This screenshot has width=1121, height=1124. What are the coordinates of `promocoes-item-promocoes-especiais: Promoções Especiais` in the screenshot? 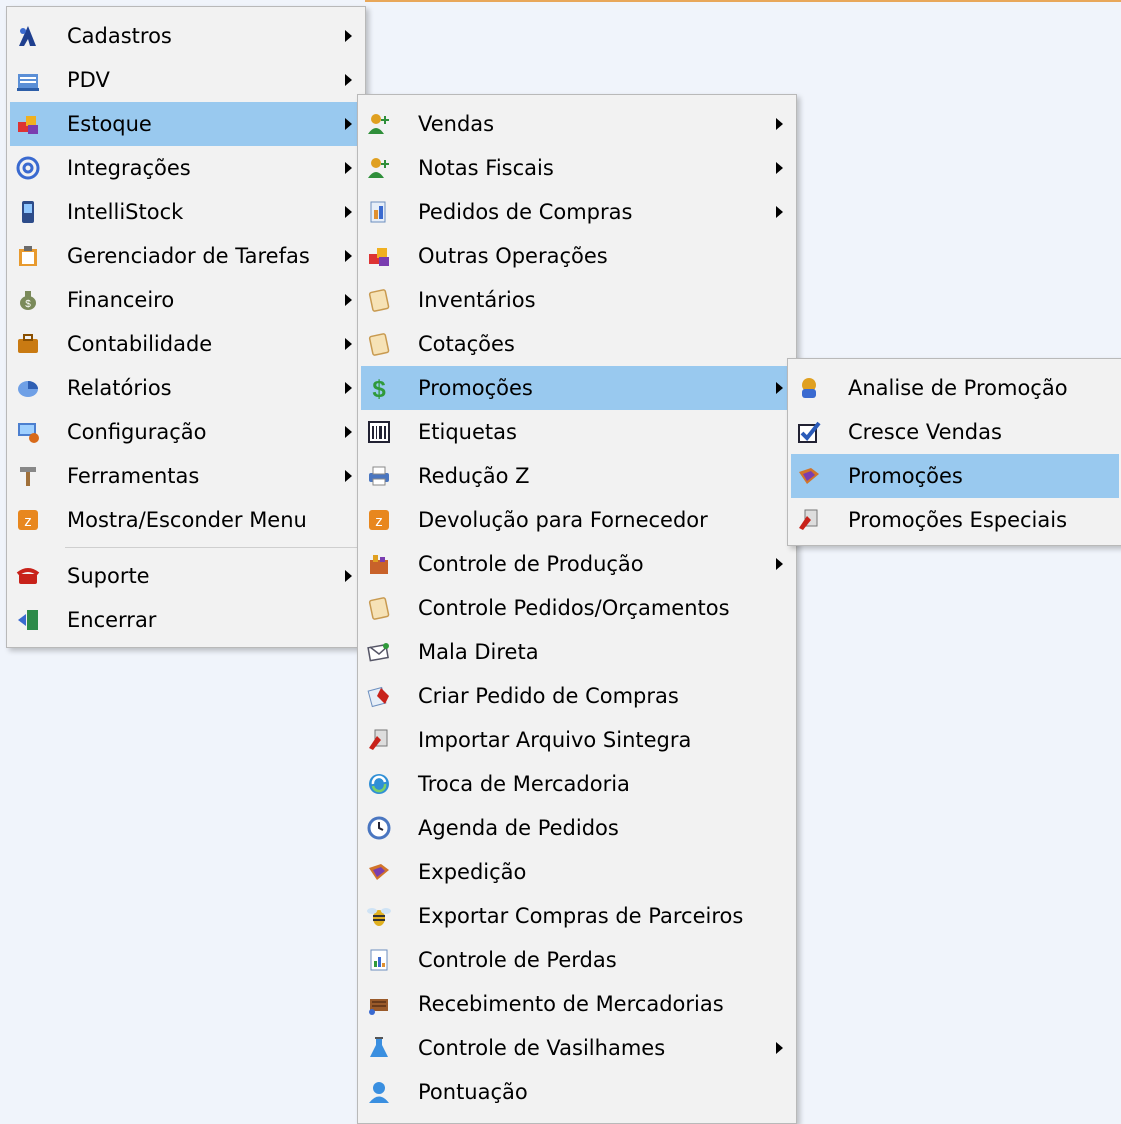 It's located at (955, 520).